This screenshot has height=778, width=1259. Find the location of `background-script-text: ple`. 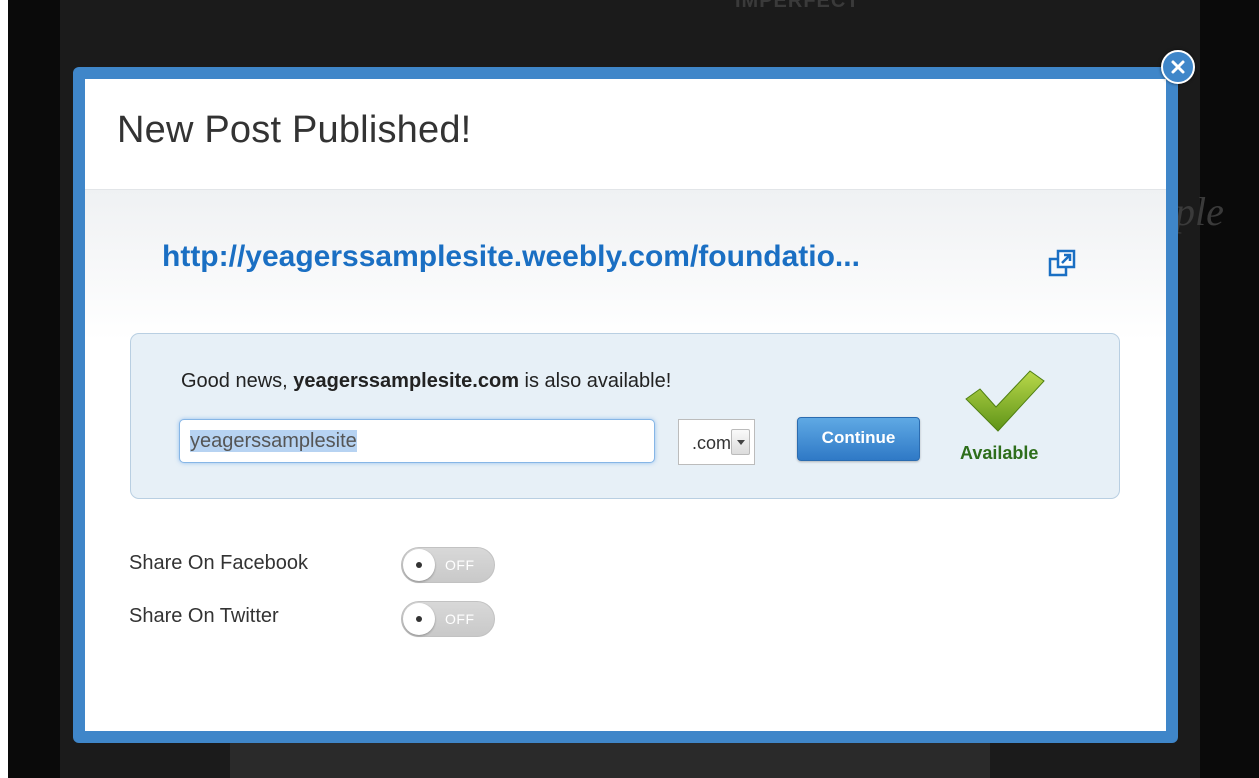

background-script-text: ple is located at coordinates (1199, 211).